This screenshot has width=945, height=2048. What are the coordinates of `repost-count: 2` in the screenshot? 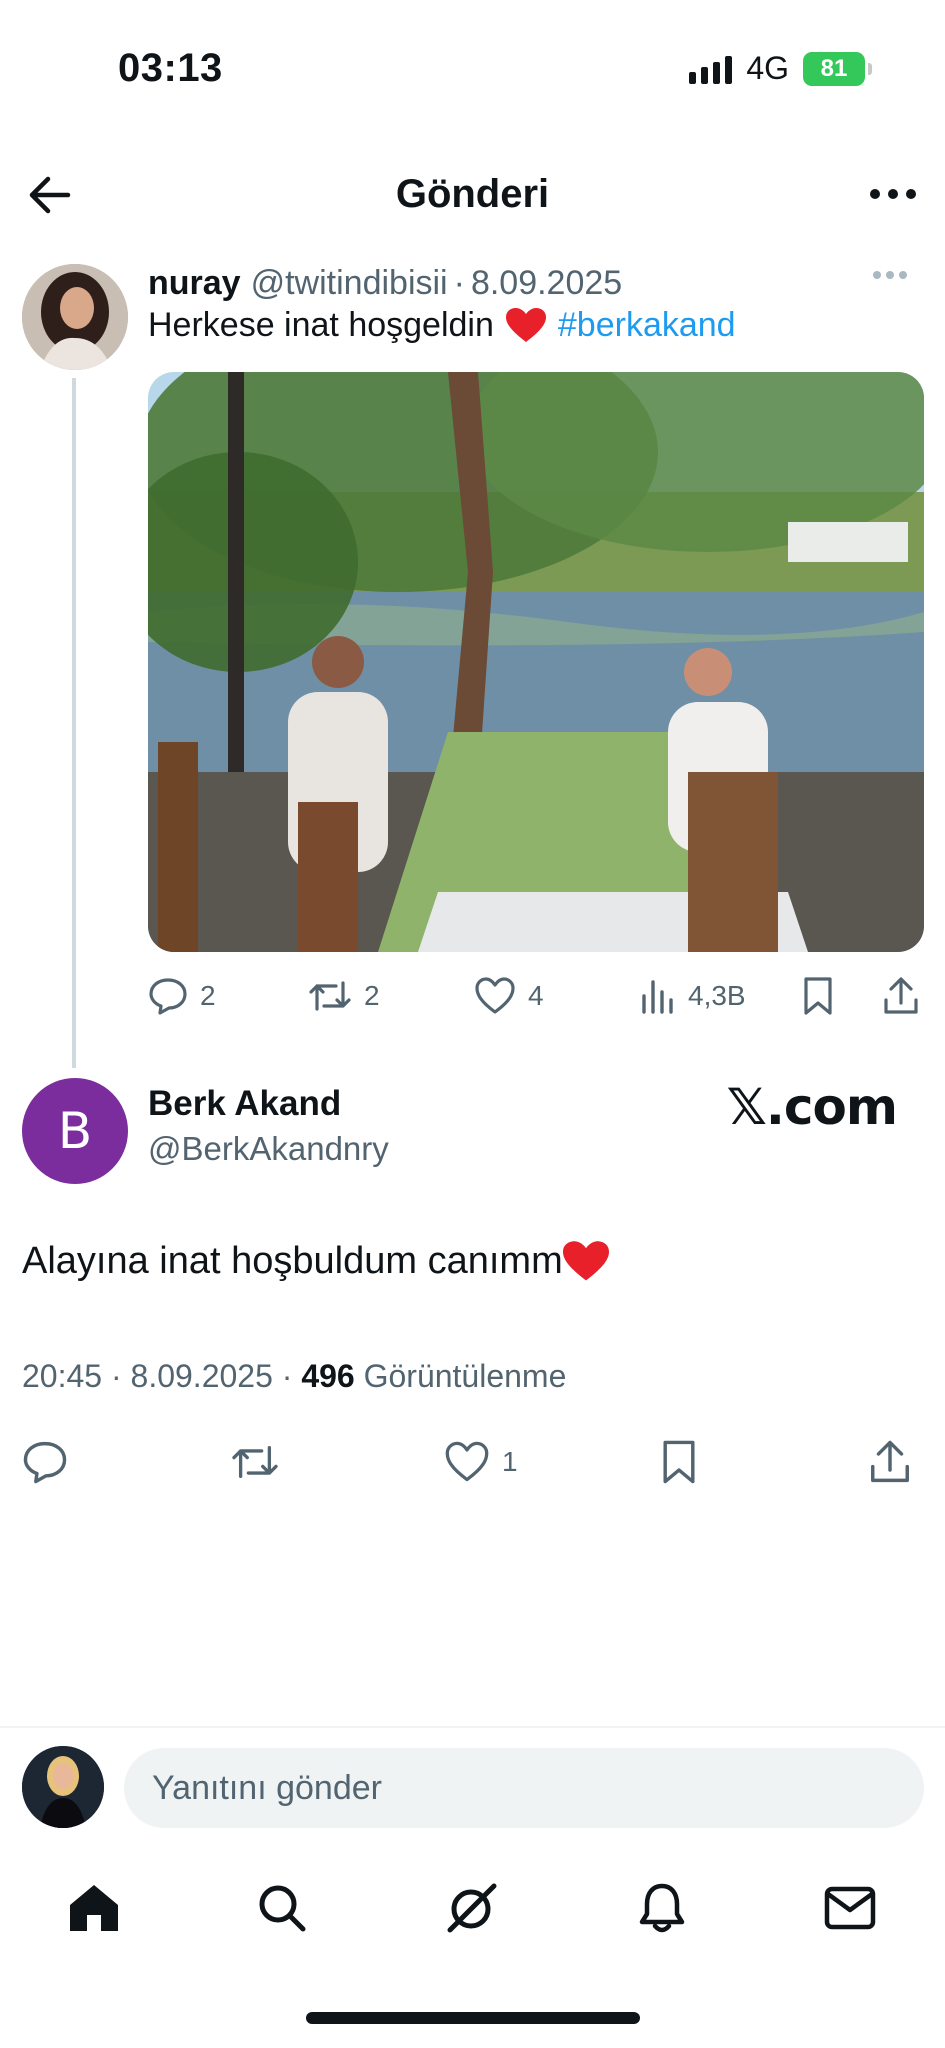 It's located at (372, 995).